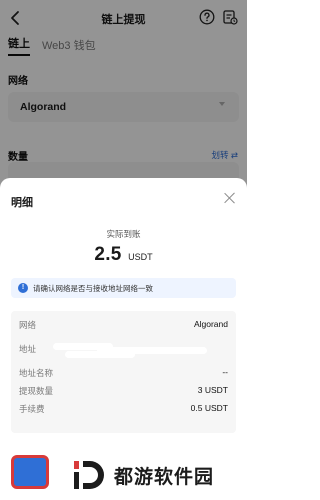 Image resolution: width=320 pixels, height=500 pixels. I want to click on detail-row-network: 网络 Algorand, so click(123, 325).